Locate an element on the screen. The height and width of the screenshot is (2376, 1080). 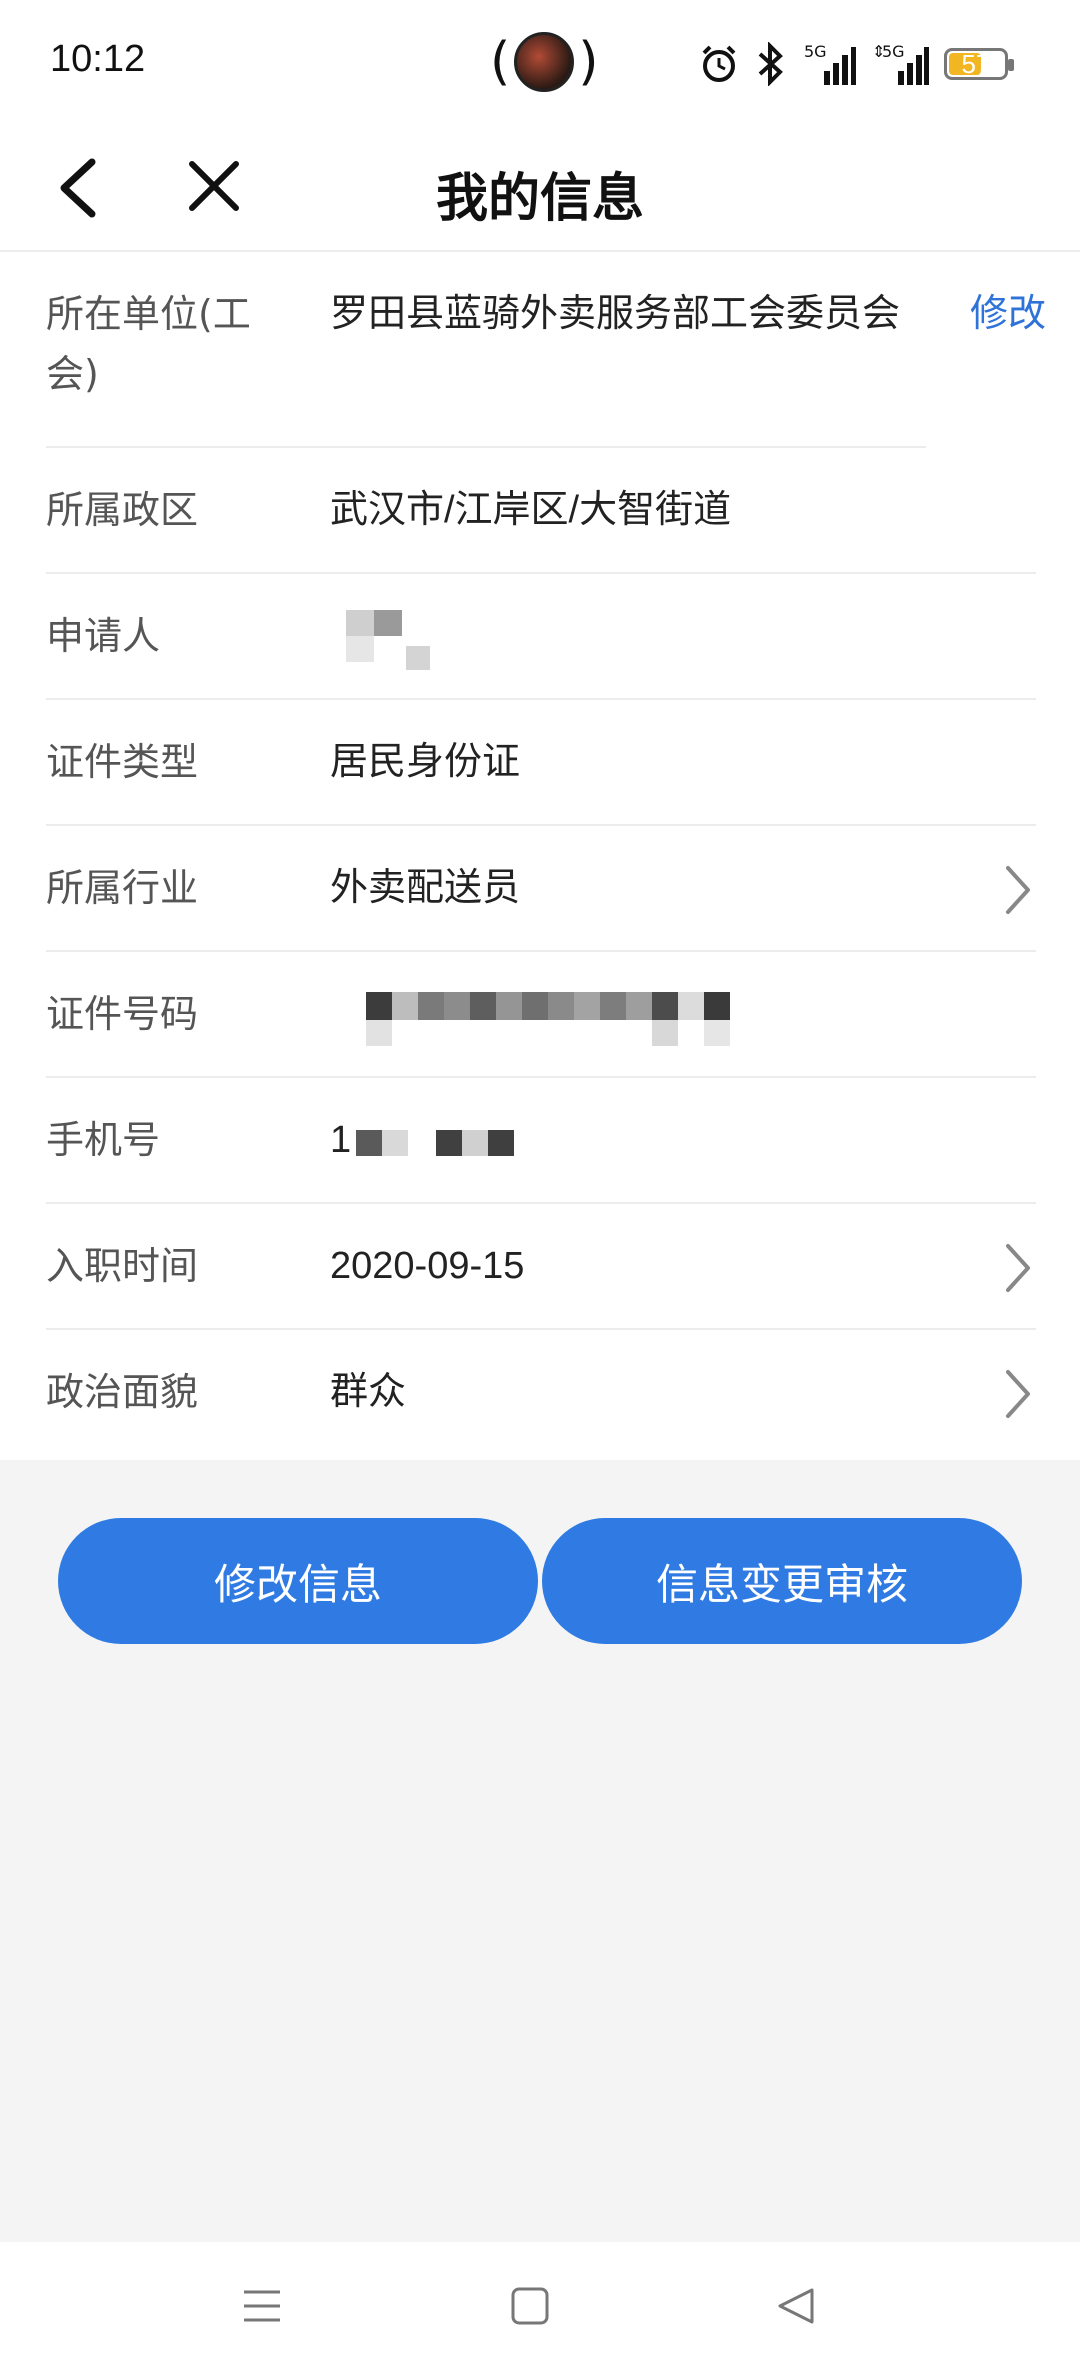
info-row-id-type: 证件类型 居民身份证 is located at coordinates (541, 763).